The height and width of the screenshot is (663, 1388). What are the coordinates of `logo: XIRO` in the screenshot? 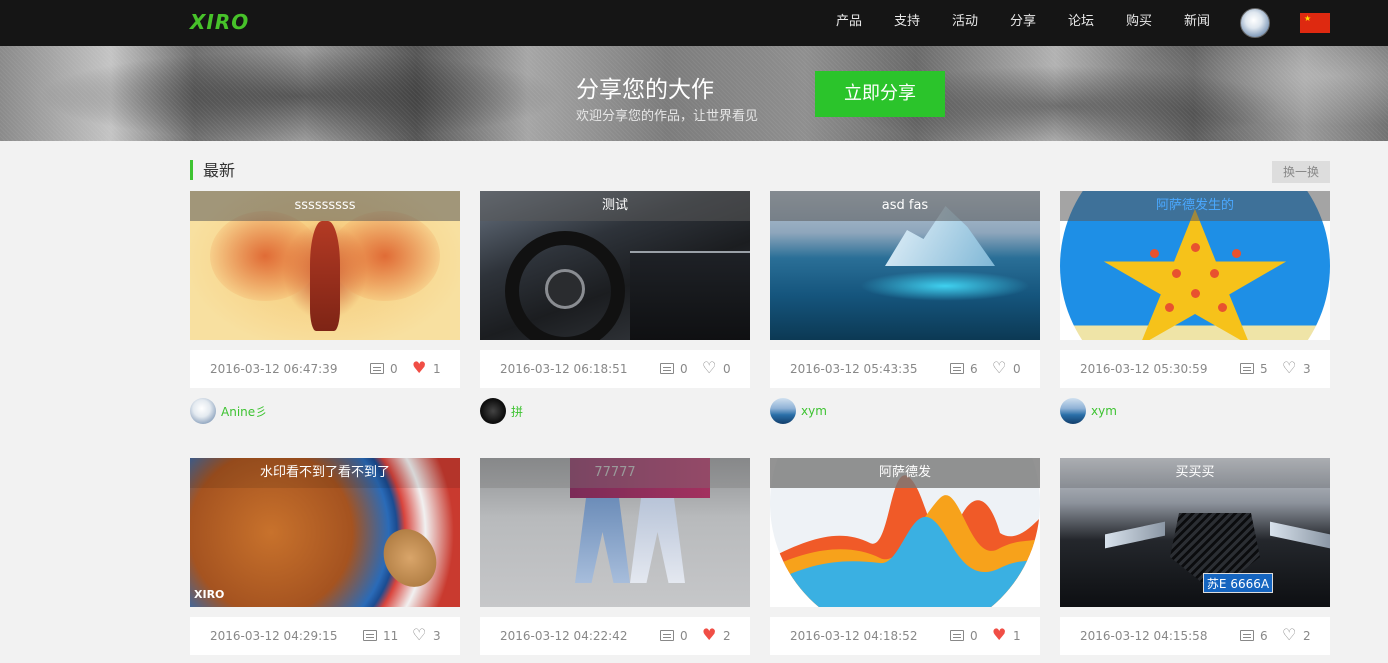 It's located at (219, 22).